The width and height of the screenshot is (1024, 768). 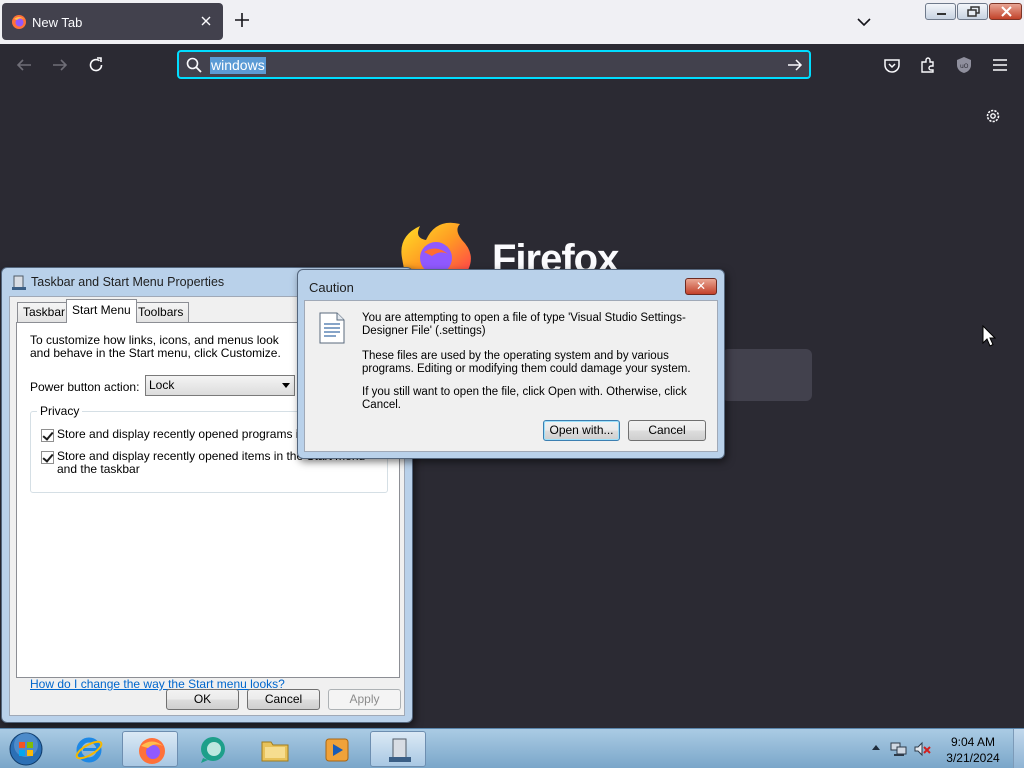 I want to click on privacy-legend: Privacy, so click(x=60, y=411).